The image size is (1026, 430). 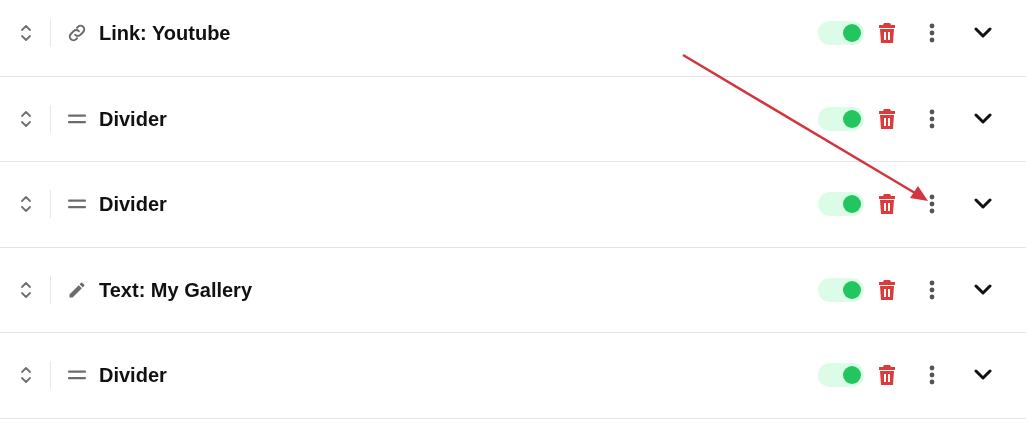 I want to click on block-title: Text: My Gallery, so click(x=176, y=290).